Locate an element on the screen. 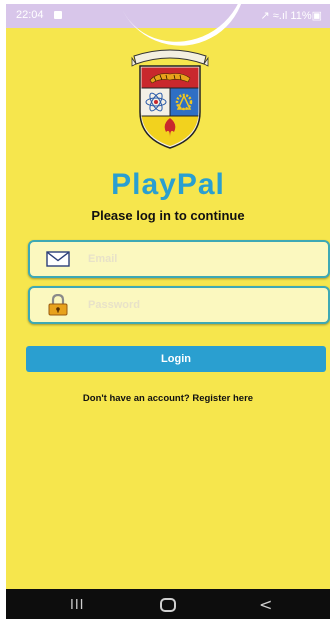 This screenshot has height=619, width=336. back-button: < is located at coordinates (265, 604).